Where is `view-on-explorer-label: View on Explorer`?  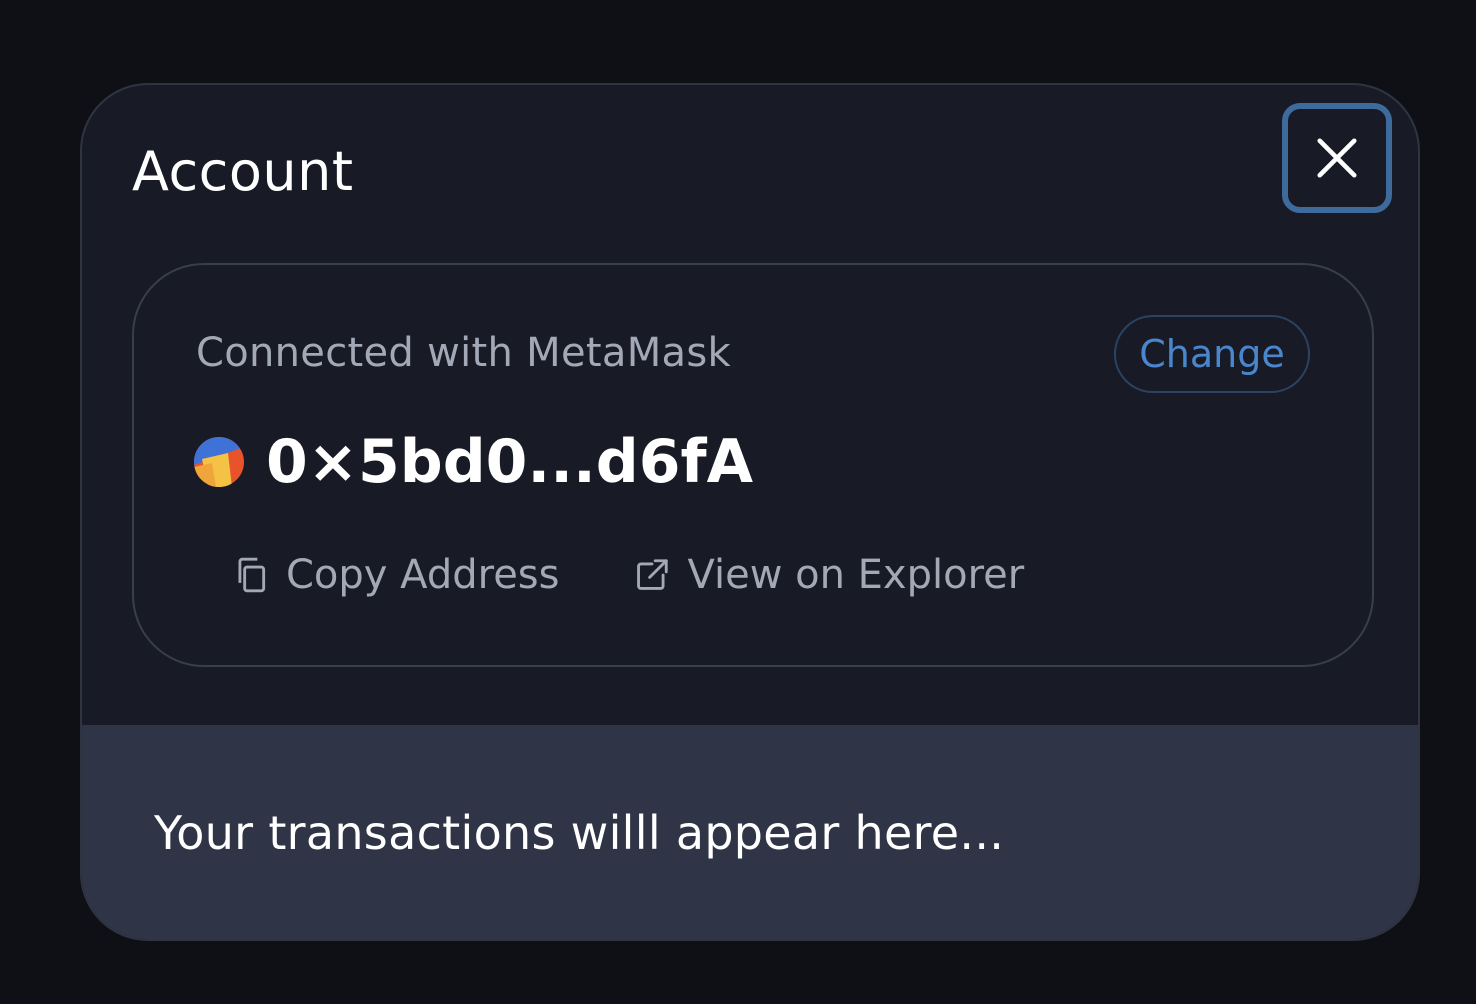 view-on-explorer-label: View on Explorer is located at coordinates (856, 575).